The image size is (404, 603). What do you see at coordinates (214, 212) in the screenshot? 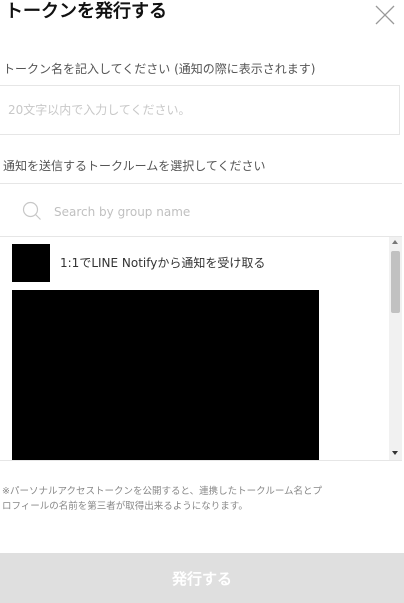
I see `group-search-input` at bounding box center [214, 212].